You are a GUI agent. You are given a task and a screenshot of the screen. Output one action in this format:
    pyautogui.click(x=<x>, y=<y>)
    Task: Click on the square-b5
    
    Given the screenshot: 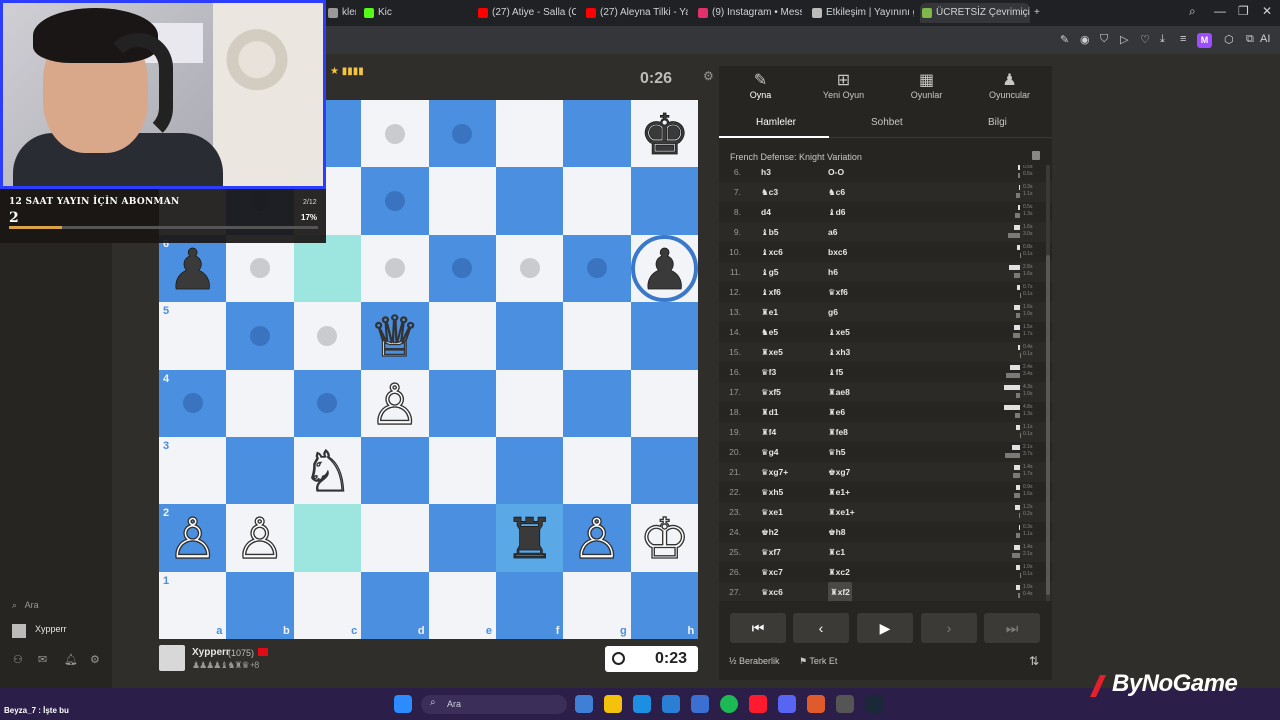 What is the action you would take?
    pyautogui.click(x=260, y=336)
    